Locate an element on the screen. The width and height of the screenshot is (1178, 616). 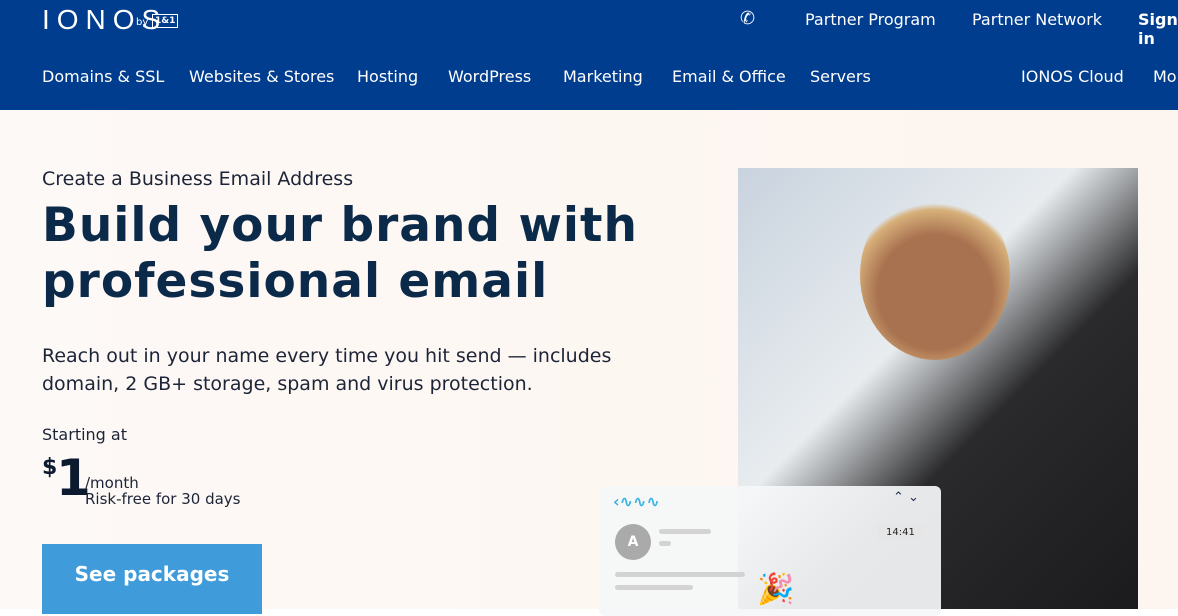
back-wave-icon: ‹∿∿∿ is located at coordinates (636, 501).